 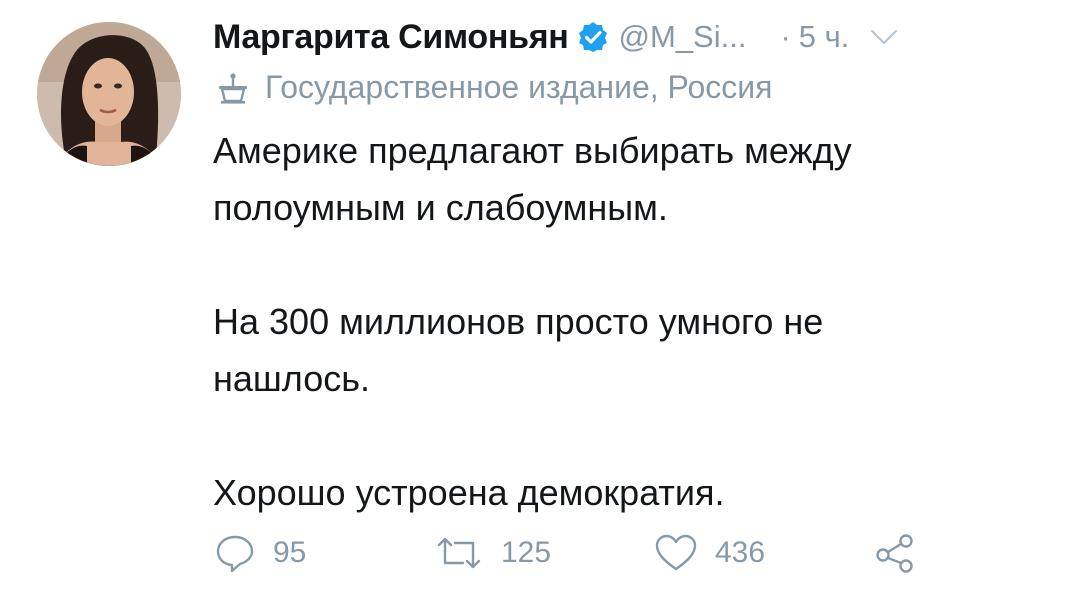 I want to click on verified-badge-icon, so click(x=593, y=37).